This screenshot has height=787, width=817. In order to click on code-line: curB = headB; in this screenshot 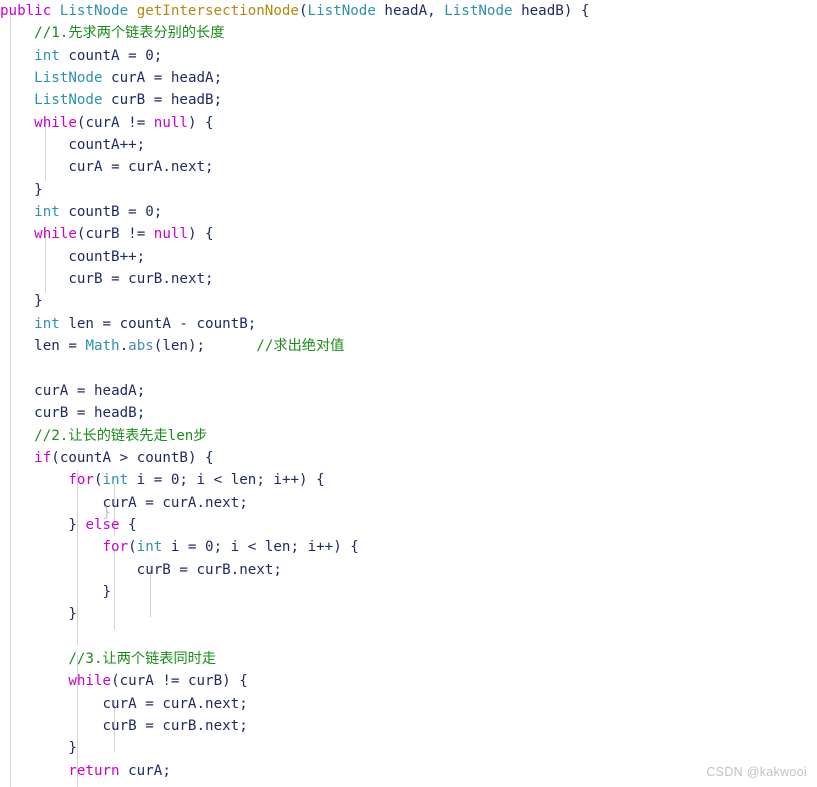, I will do `click(408, 413)`.